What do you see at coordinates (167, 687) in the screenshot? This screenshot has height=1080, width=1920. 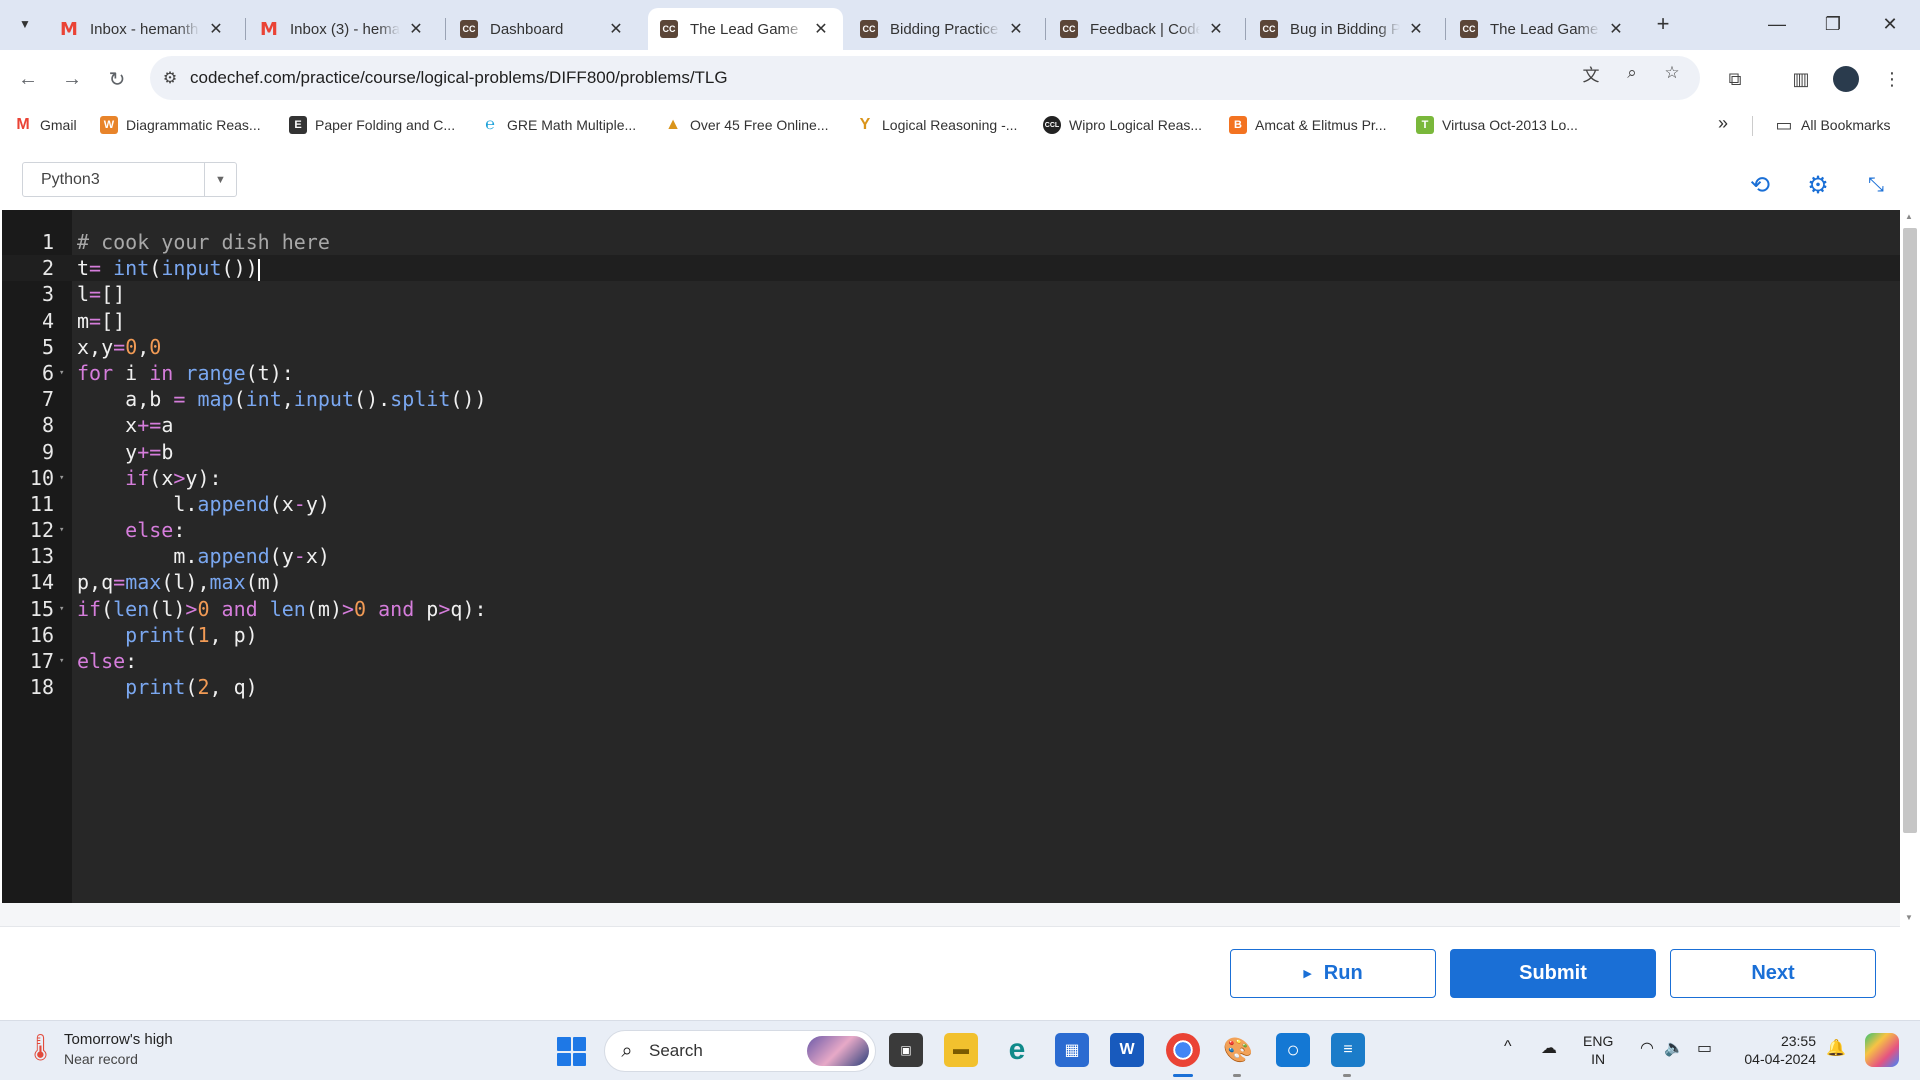 I see `code-text: print(2, q)` at bounding box center [167, 687].